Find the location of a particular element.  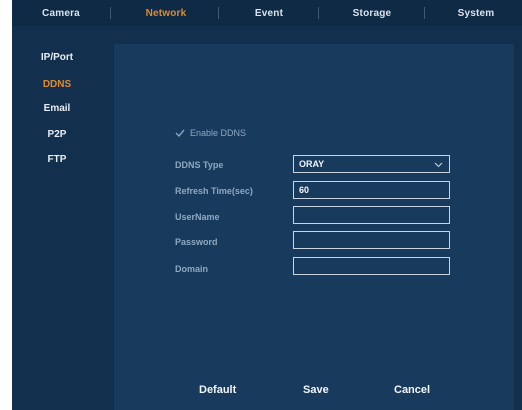

enable-ddns-label: Enable DDNS is located at coordinates (218, 133).